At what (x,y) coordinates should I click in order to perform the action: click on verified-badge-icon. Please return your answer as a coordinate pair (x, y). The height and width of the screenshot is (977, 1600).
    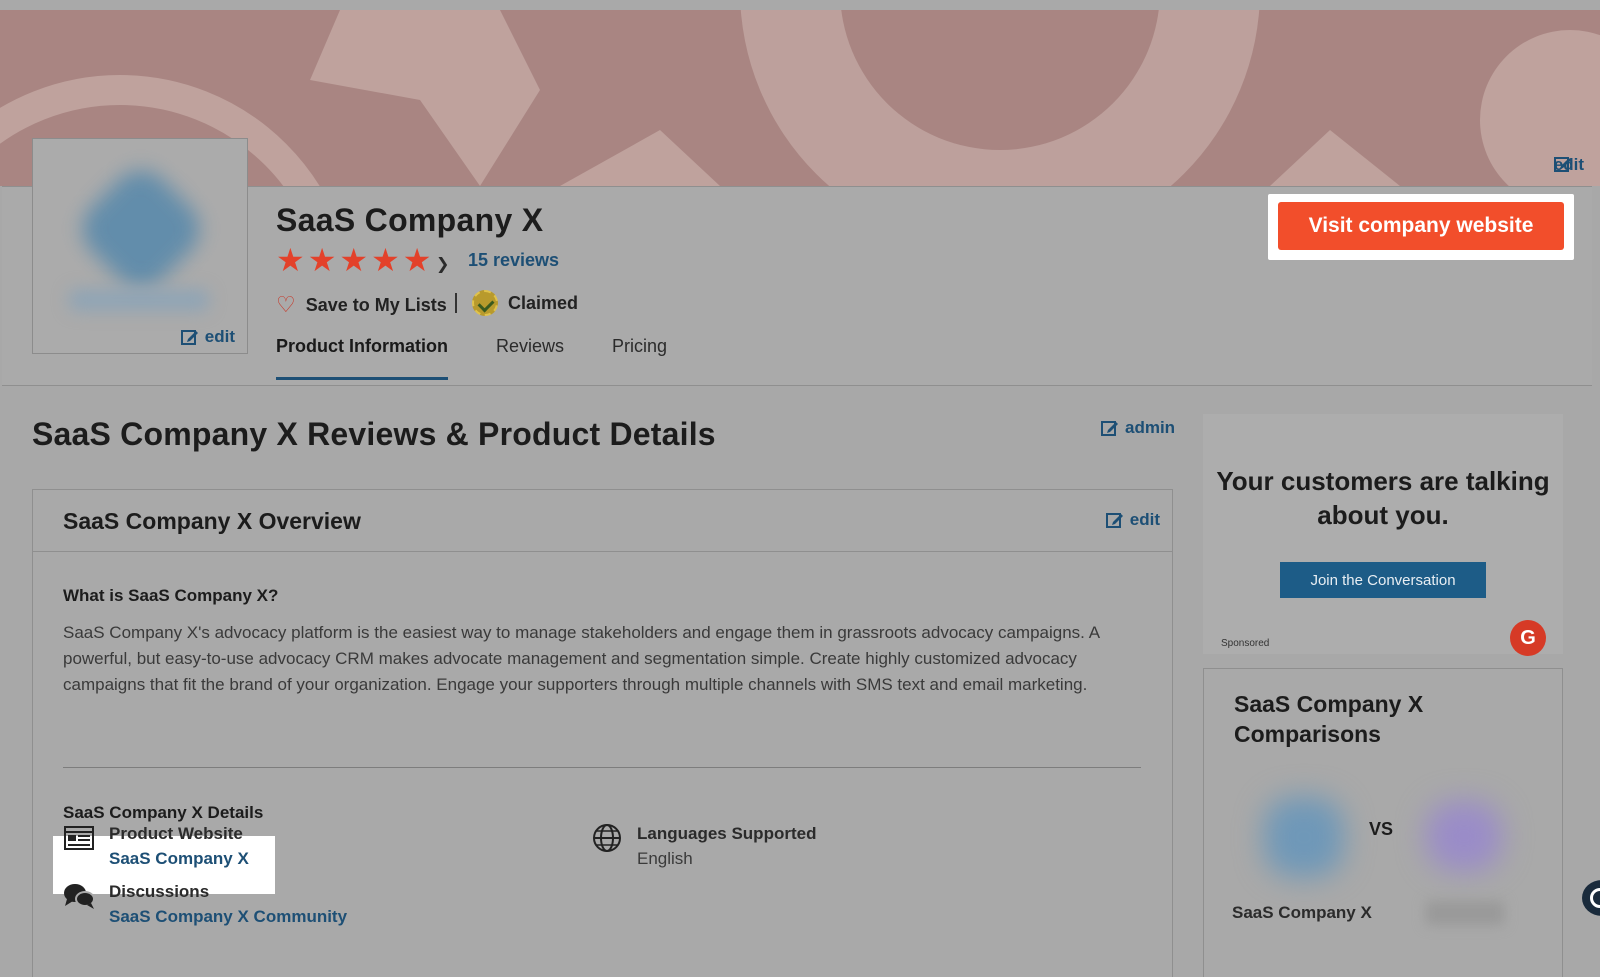
    Looking at the image, I should click on (485, 303).